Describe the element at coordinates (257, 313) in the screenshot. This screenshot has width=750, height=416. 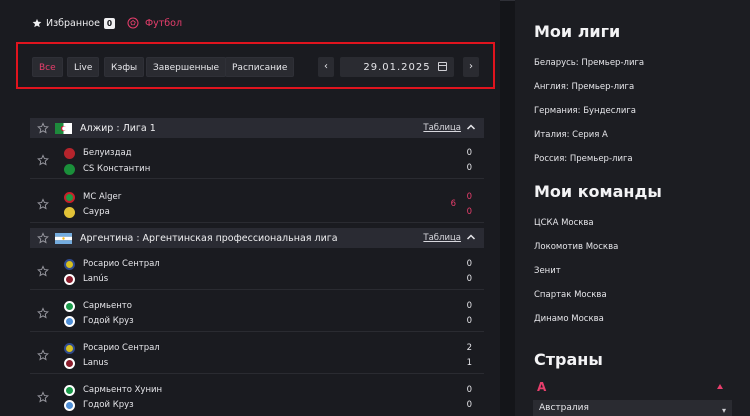
I see `match-row: Сармьенто Годой Круз 0 0` at that location.